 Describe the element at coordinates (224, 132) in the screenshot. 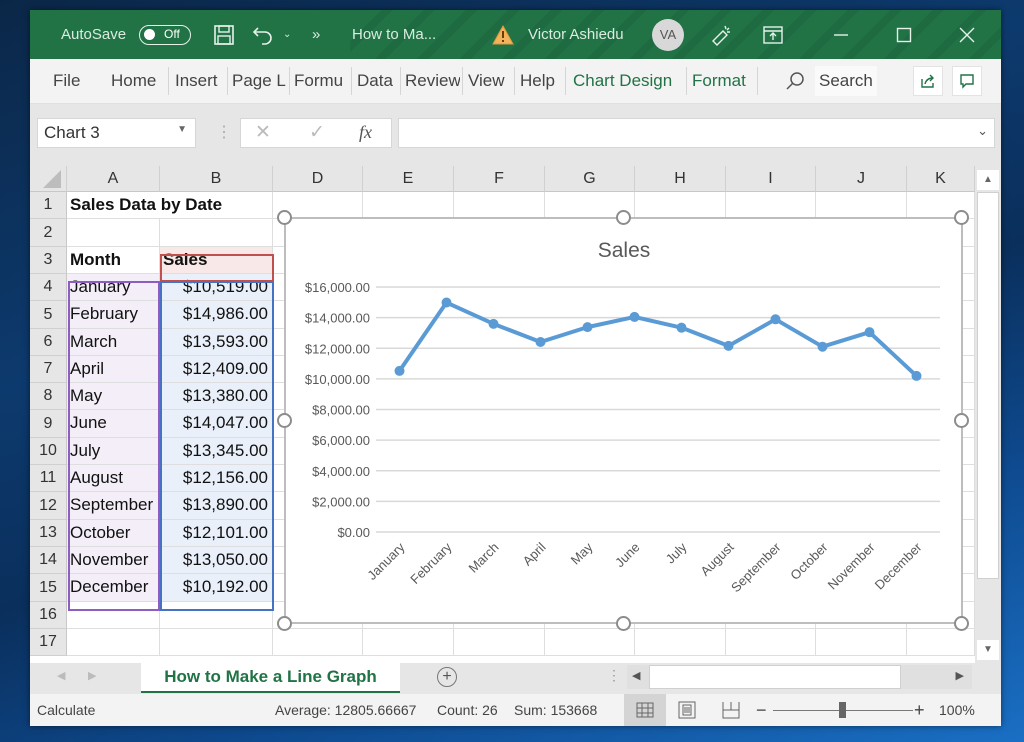

I see `formula-bar-grip-icon: ⋮` at that location.